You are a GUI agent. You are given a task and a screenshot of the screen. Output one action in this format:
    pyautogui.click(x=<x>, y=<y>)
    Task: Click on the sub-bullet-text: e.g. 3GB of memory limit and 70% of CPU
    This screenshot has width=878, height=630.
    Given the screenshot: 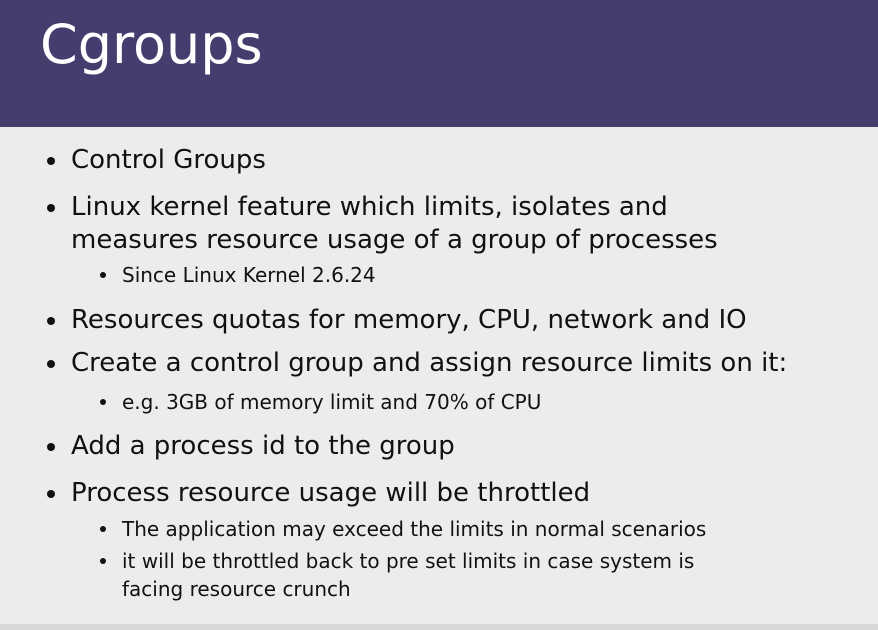 What is the action you would take?
    pyautogui.click(x=332, y=402)
    